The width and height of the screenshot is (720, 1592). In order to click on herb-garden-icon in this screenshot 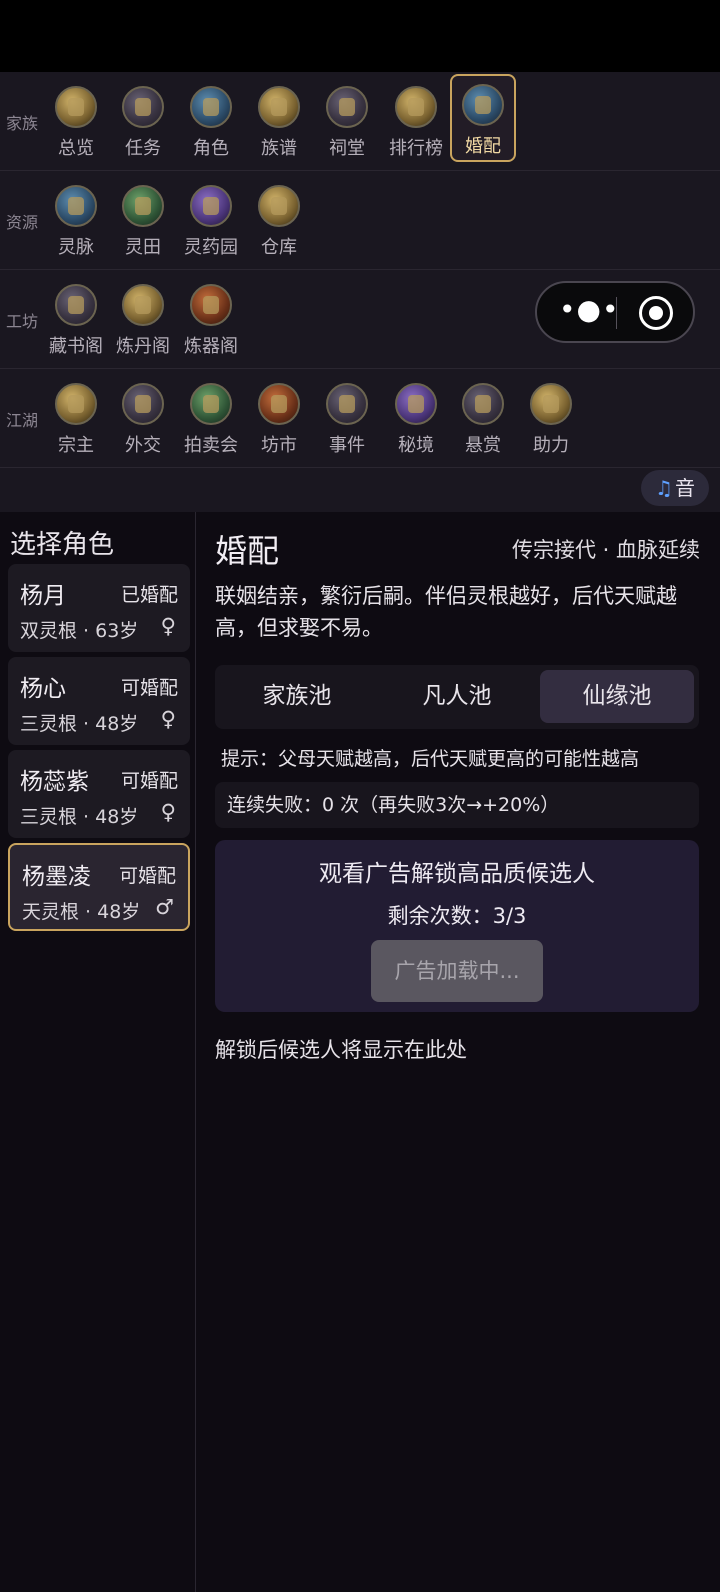, I will do `click(211, 206)`.